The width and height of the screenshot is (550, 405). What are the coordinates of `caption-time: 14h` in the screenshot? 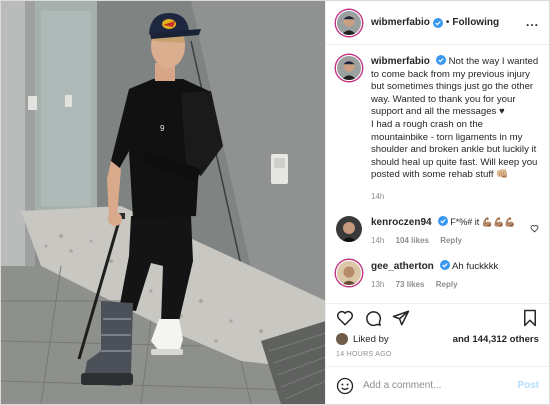 It's located at (377, 196).